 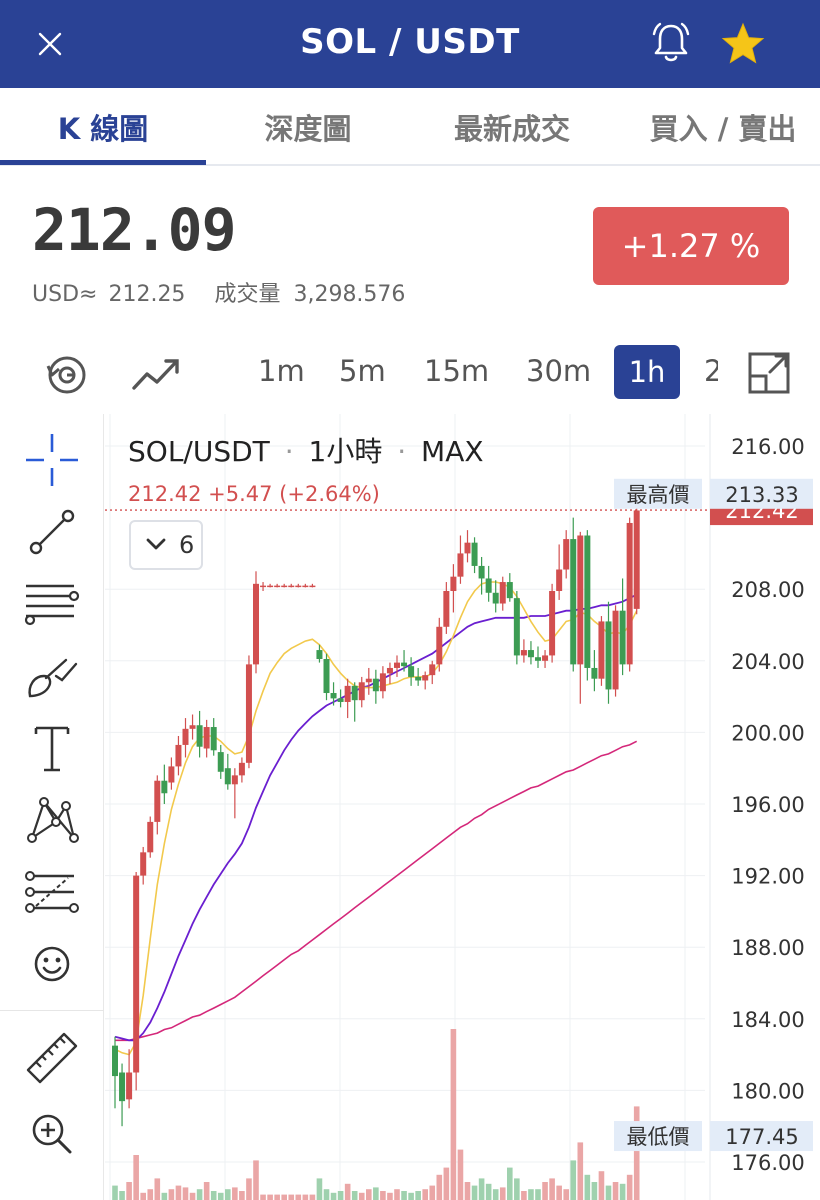 I want to click on zoom-in-icon, so click(x=52, y=1134).